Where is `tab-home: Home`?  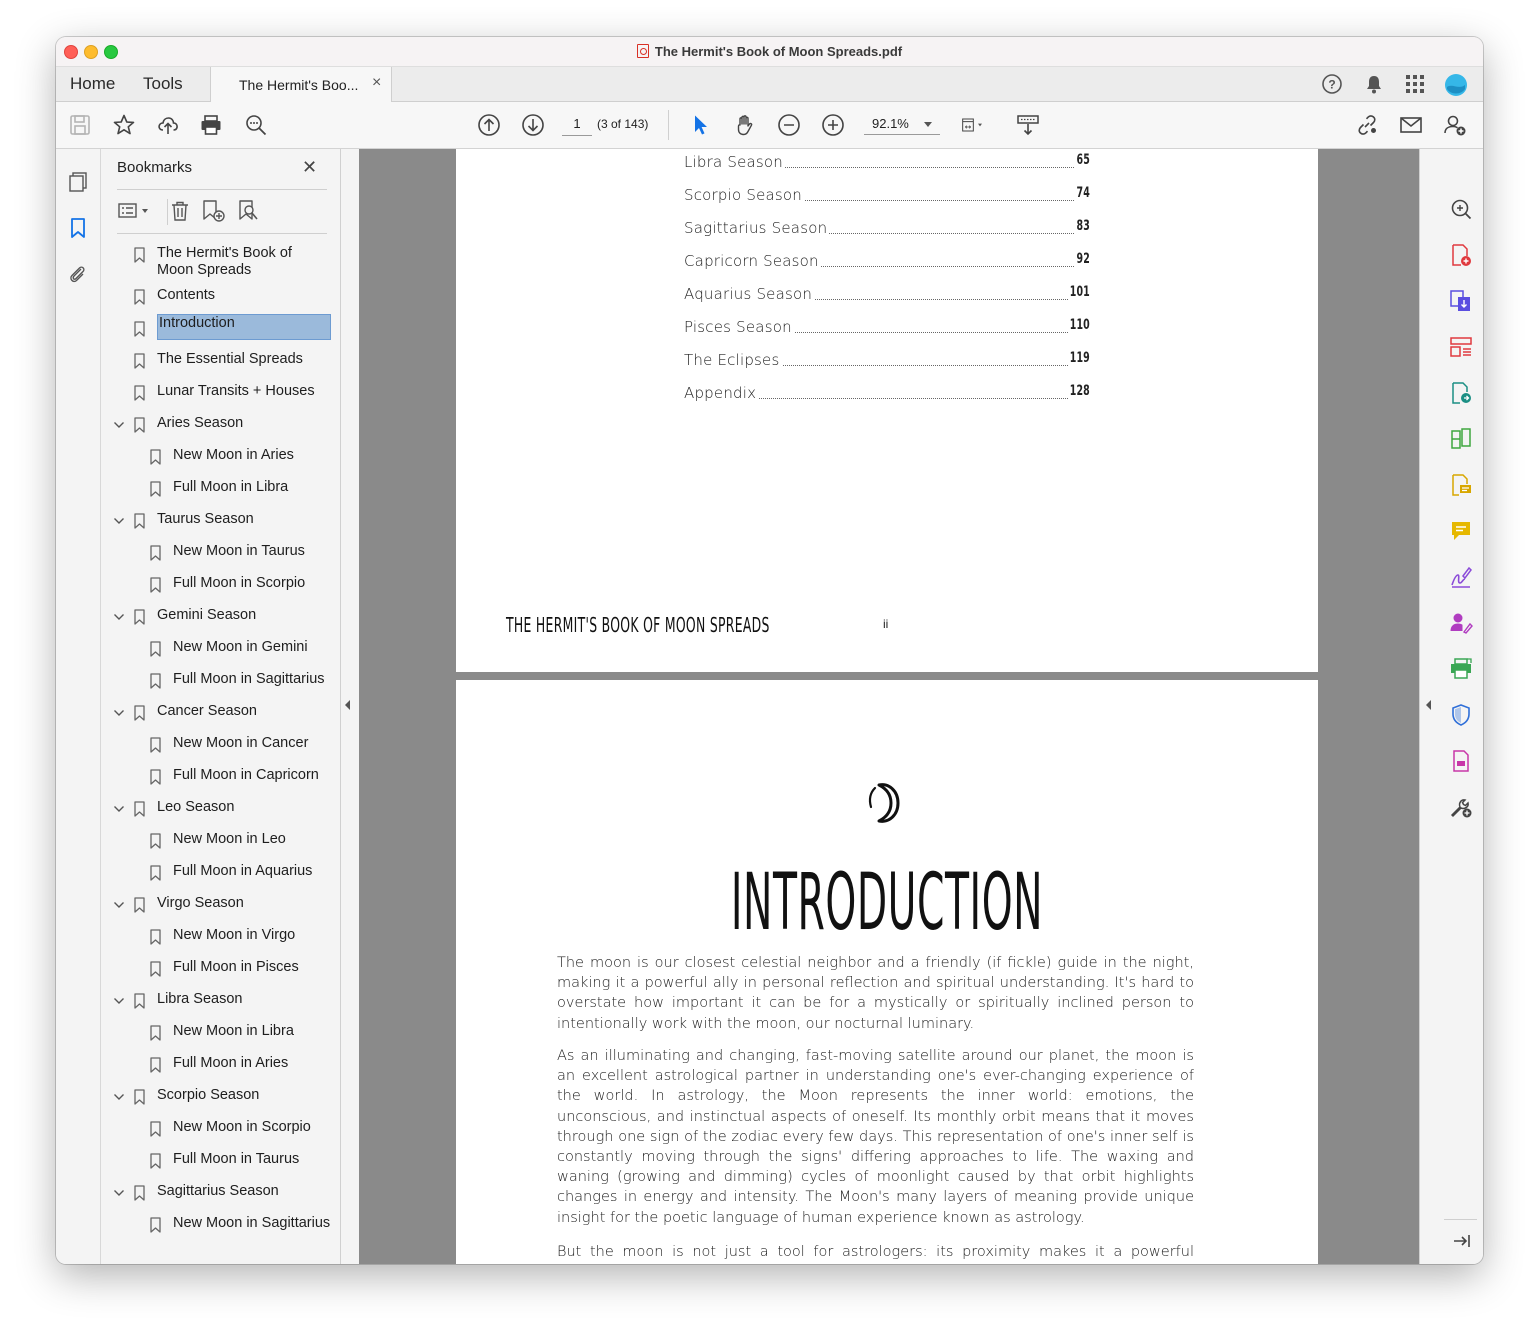 tab-home: Home is located at coordinates (92, 84).